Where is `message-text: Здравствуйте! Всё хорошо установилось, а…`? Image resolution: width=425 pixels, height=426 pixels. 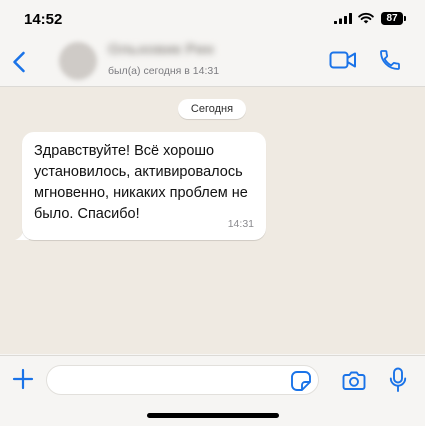
message-text: Здравствуйте! Всё хорошо установилось, а… is located at coordinates (141, 182).